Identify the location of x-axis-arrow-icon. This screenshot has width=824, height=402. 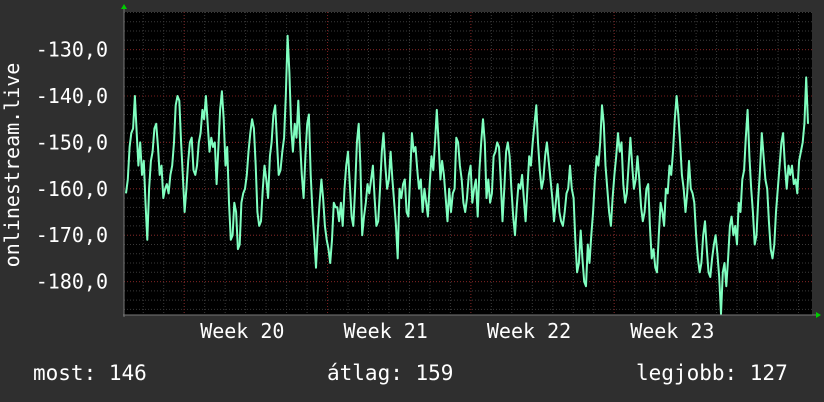
(818, 315).